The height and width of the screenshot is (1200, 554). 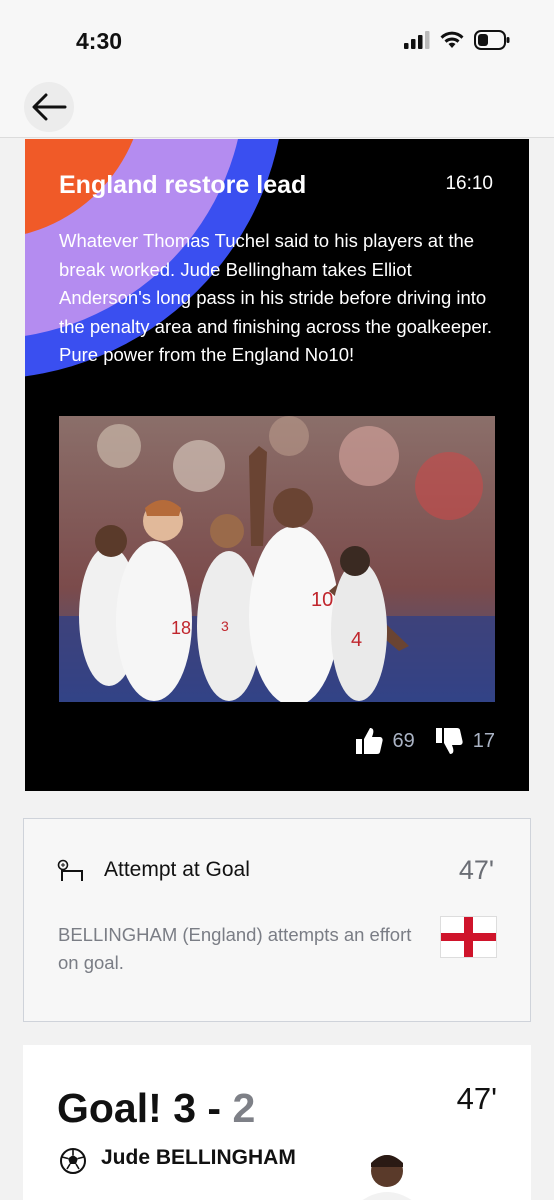 What do you see at coordinates (109, 1108) in the screenshot?
I see `goal-label: Goal!` at bounding box center [109, 1108].